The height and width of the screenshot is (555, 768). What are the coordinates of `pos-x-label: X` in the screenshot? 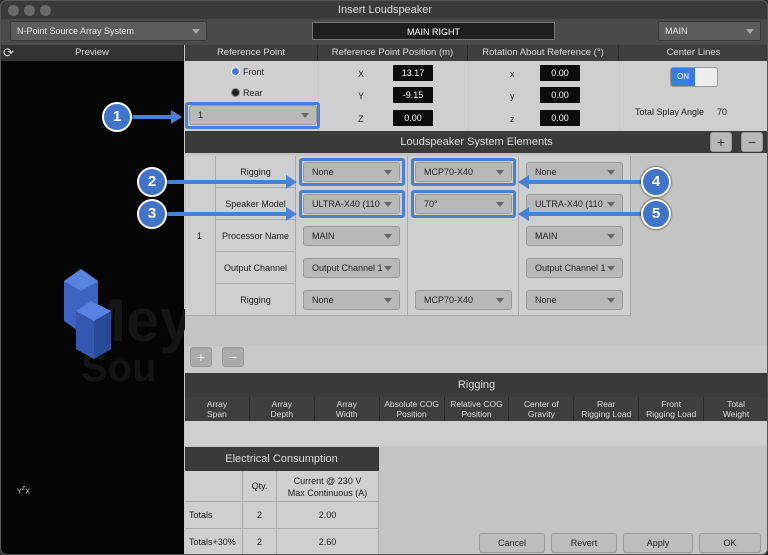 It's located at (361, 74).